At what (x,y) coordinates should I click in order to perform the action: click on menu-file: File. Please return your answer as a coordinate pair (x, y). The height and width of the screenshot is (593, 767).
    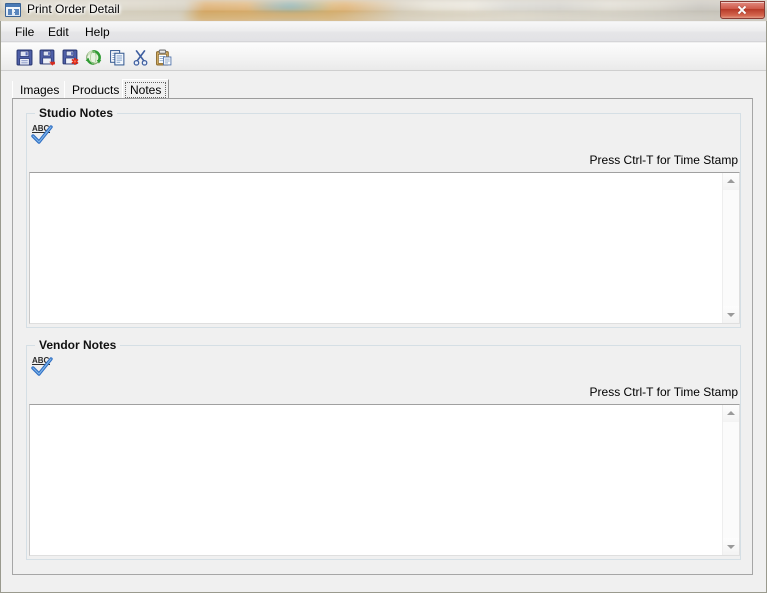
    Looking at the image, I should click on (24, 32).